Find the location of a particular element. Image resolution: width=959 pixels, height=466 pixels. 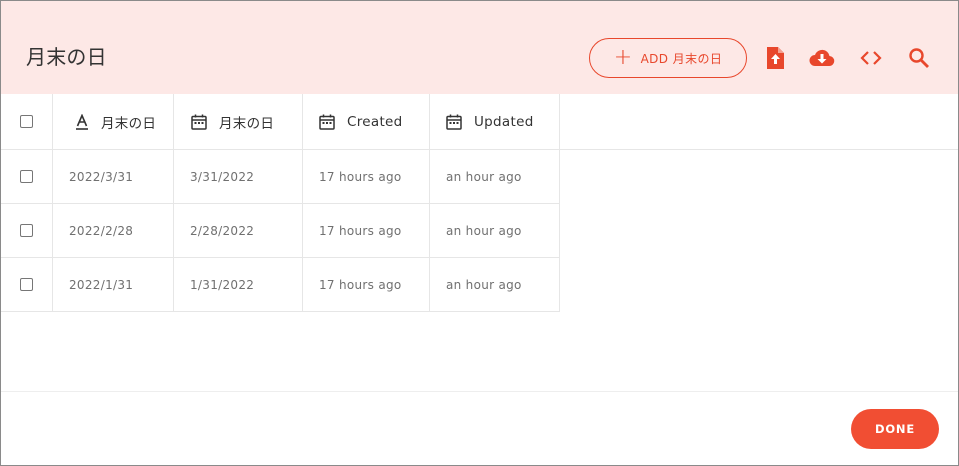

table-cell: 1/31/2022 is located at coordinates (238, 284).